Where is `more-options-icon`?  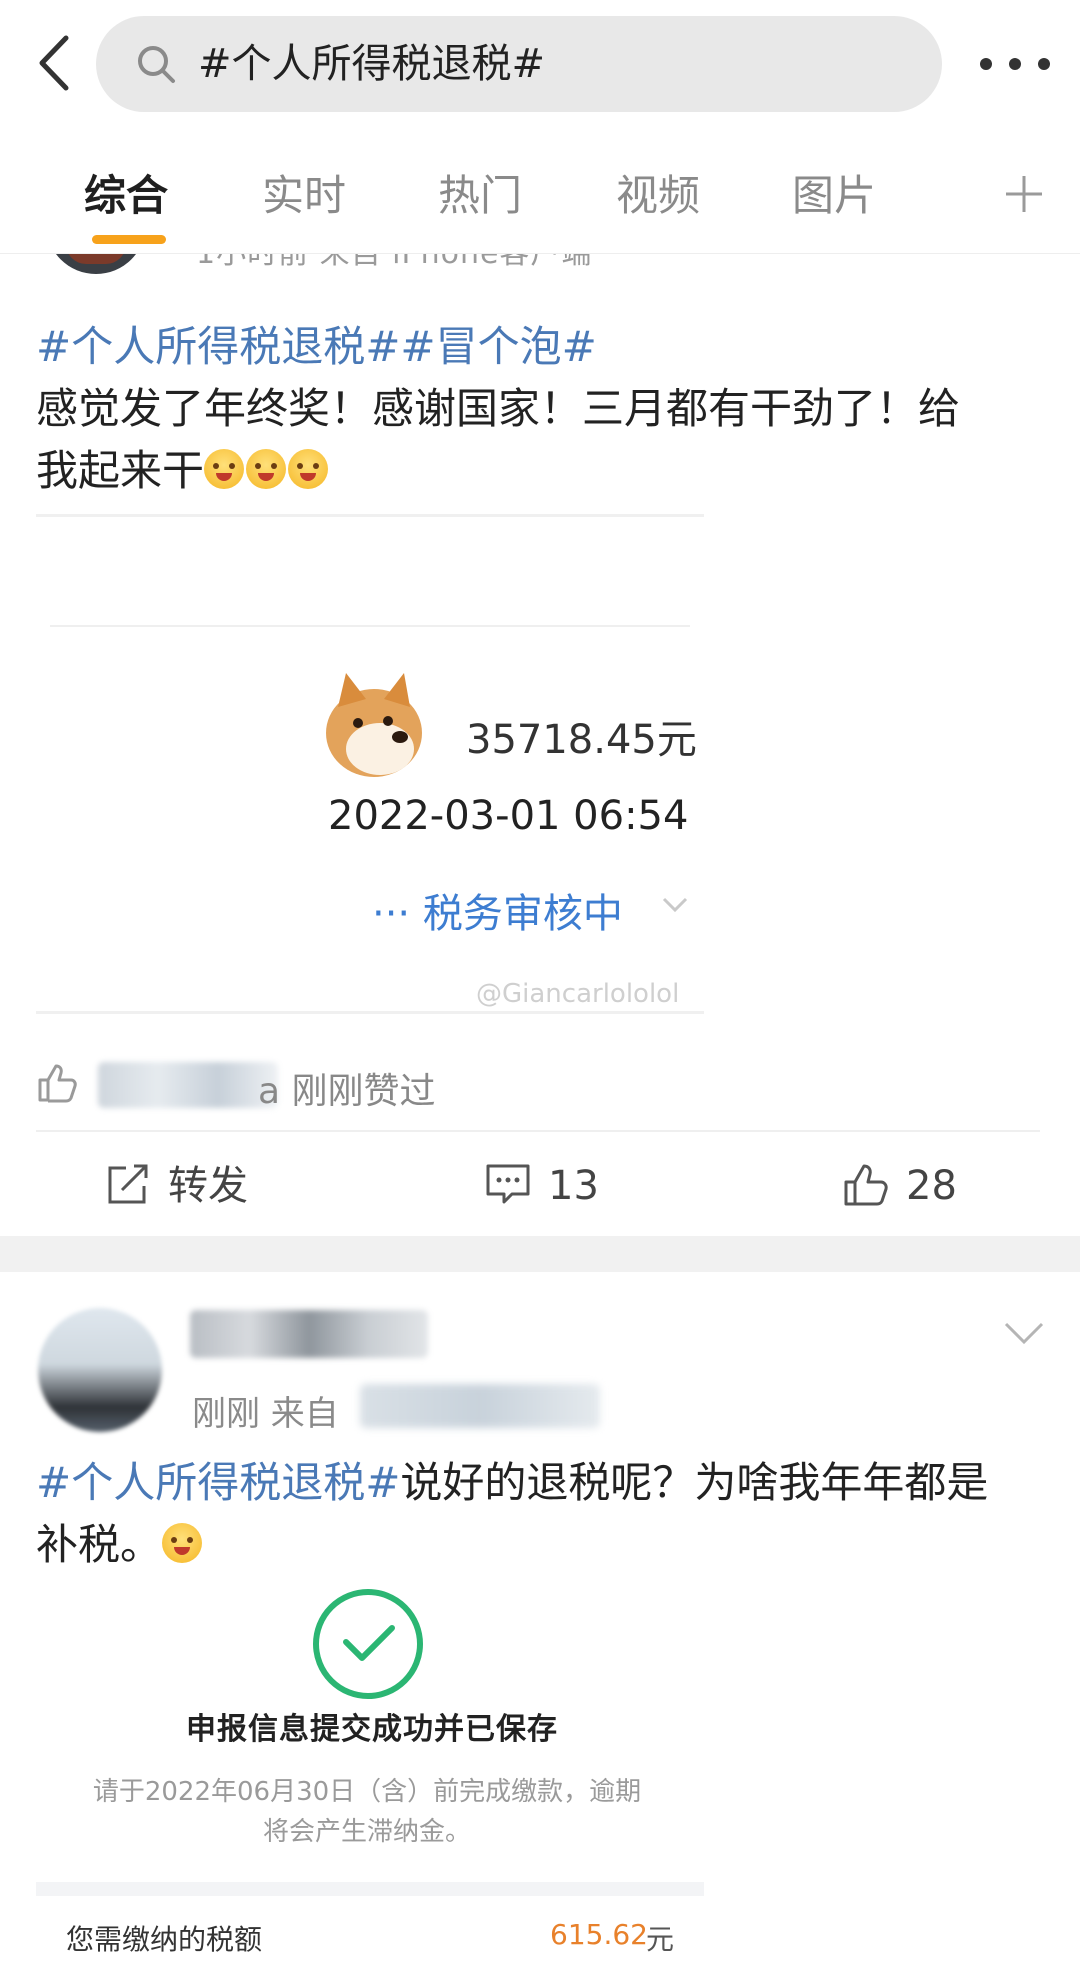
more-options-icon is located at coordinates (1015, 64).